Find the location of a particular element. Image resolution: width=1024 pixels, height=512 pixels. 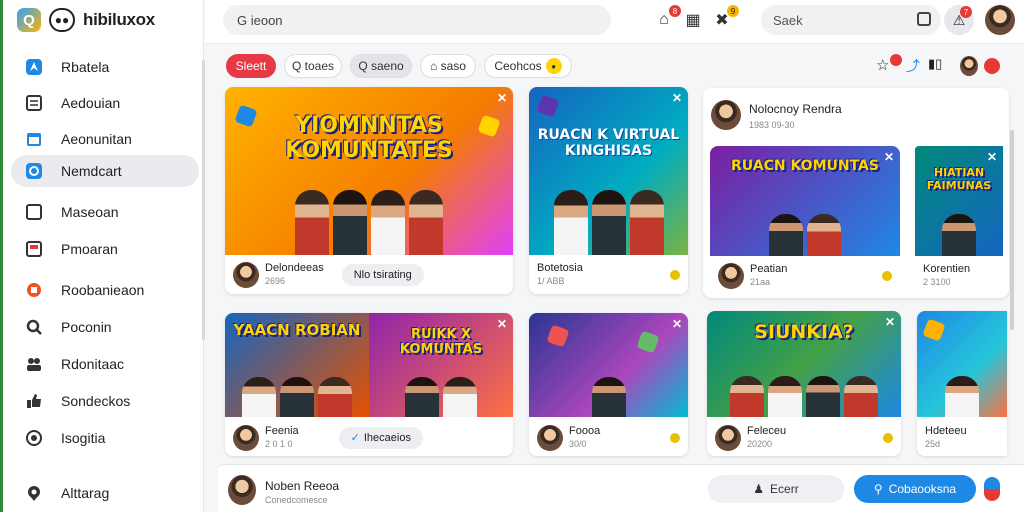

channel-name: Feleceu is located at coordinates (766, 431).